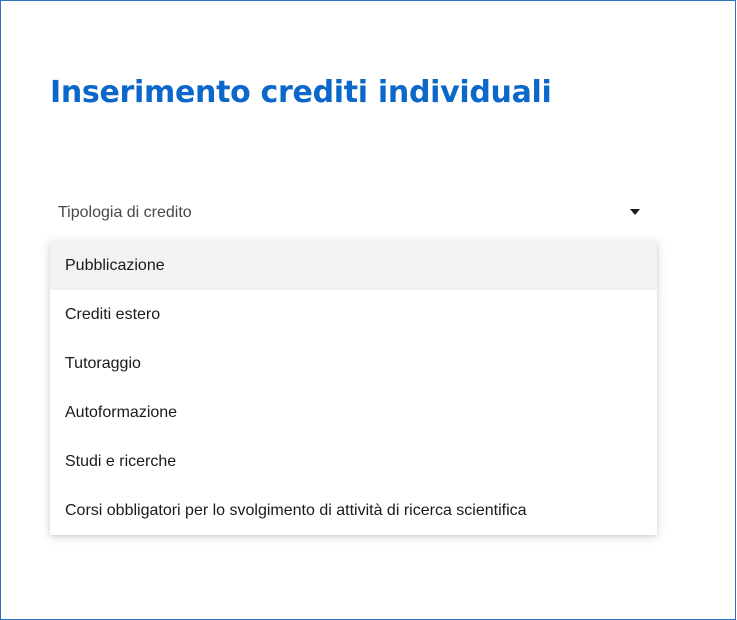 This screenshot has width=737, height=620. I want to click on option-crediti-estero: Crediti estero, so click(353, 314).